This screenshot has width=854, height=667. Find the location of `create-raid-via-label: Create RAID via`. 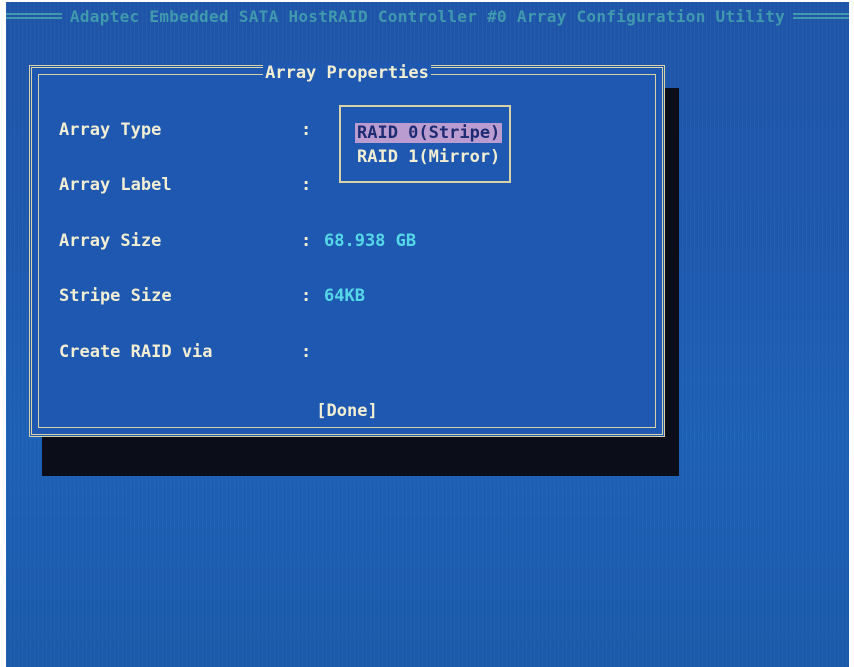

create-raid-via-label: Create RAID via is located at coordinates (136, 352).